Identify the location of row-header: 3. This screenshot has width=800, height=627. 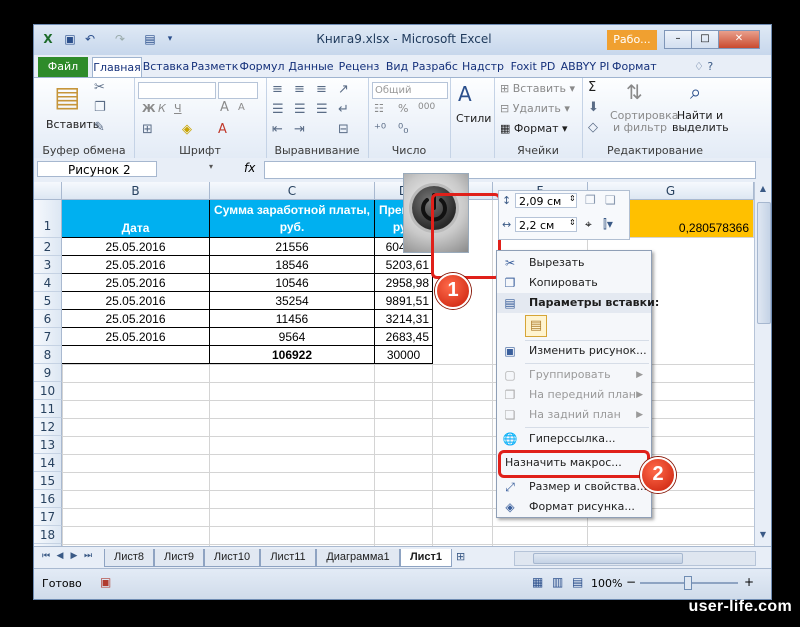
(48, 265).